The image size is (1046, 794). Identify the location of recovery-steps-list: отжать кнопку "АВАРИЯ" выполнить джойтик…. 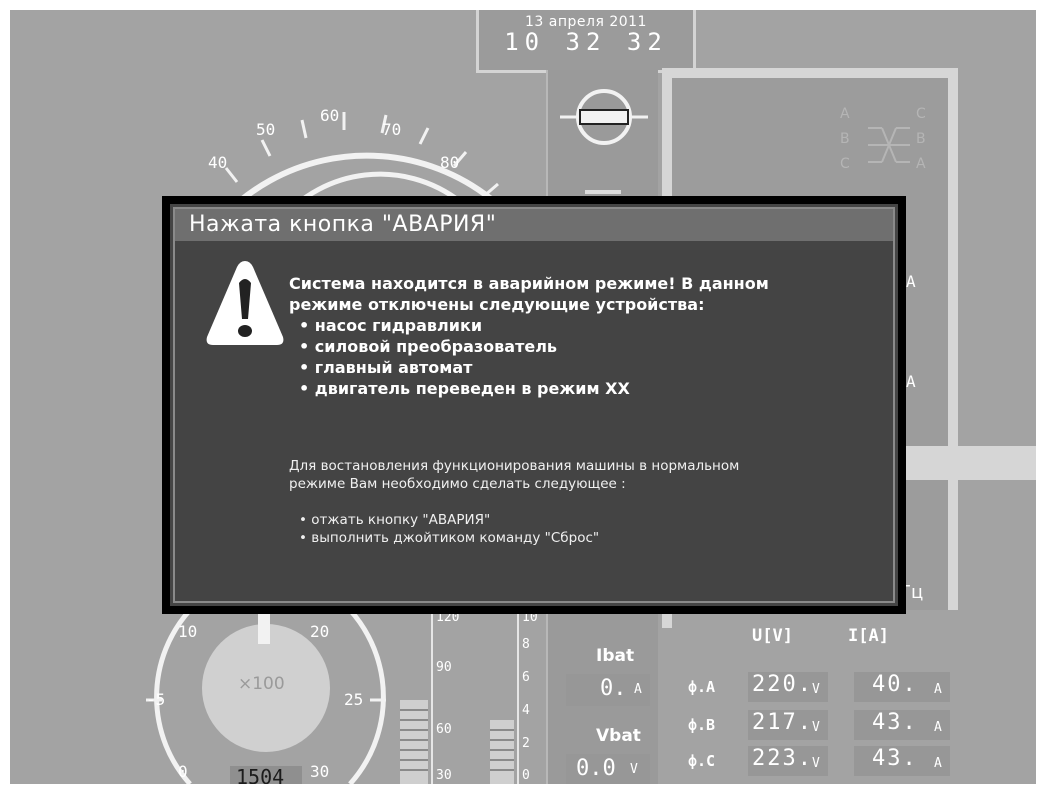
(514, 529).